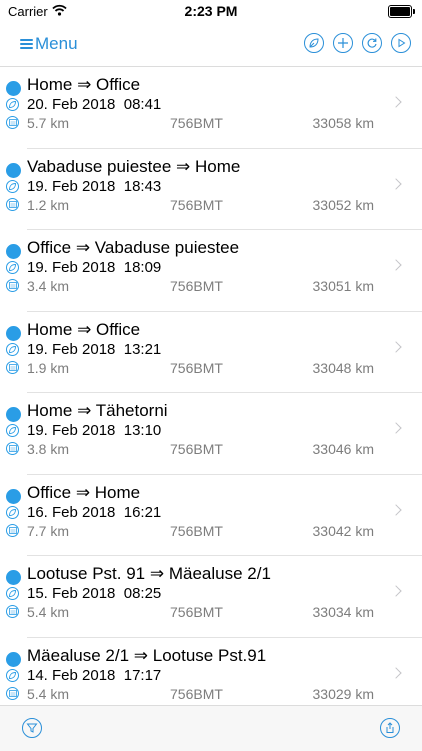 This screenshot has height=751, width=422. I want to click on menu-button: Menu, so click(49, 44).